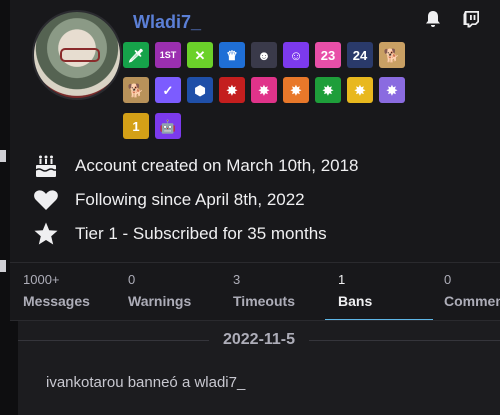 Image resolution: width=500 pixels, height=415 pixels. What do you see at coordinates (160, 301) in the screenshot?
I see `tab-label: Warnings` at bounding box center [160, 301].